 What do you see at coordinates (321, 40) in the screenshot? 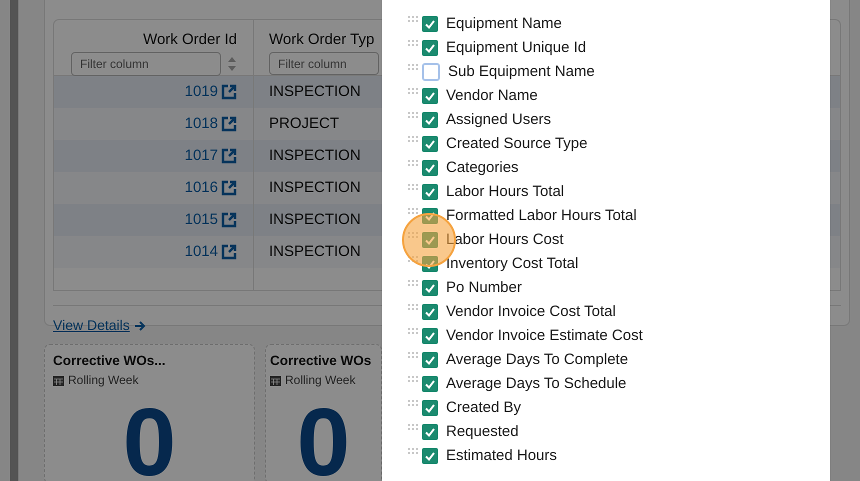
I see `column-header: Work Order Typ` at bounding box center [321, 40].